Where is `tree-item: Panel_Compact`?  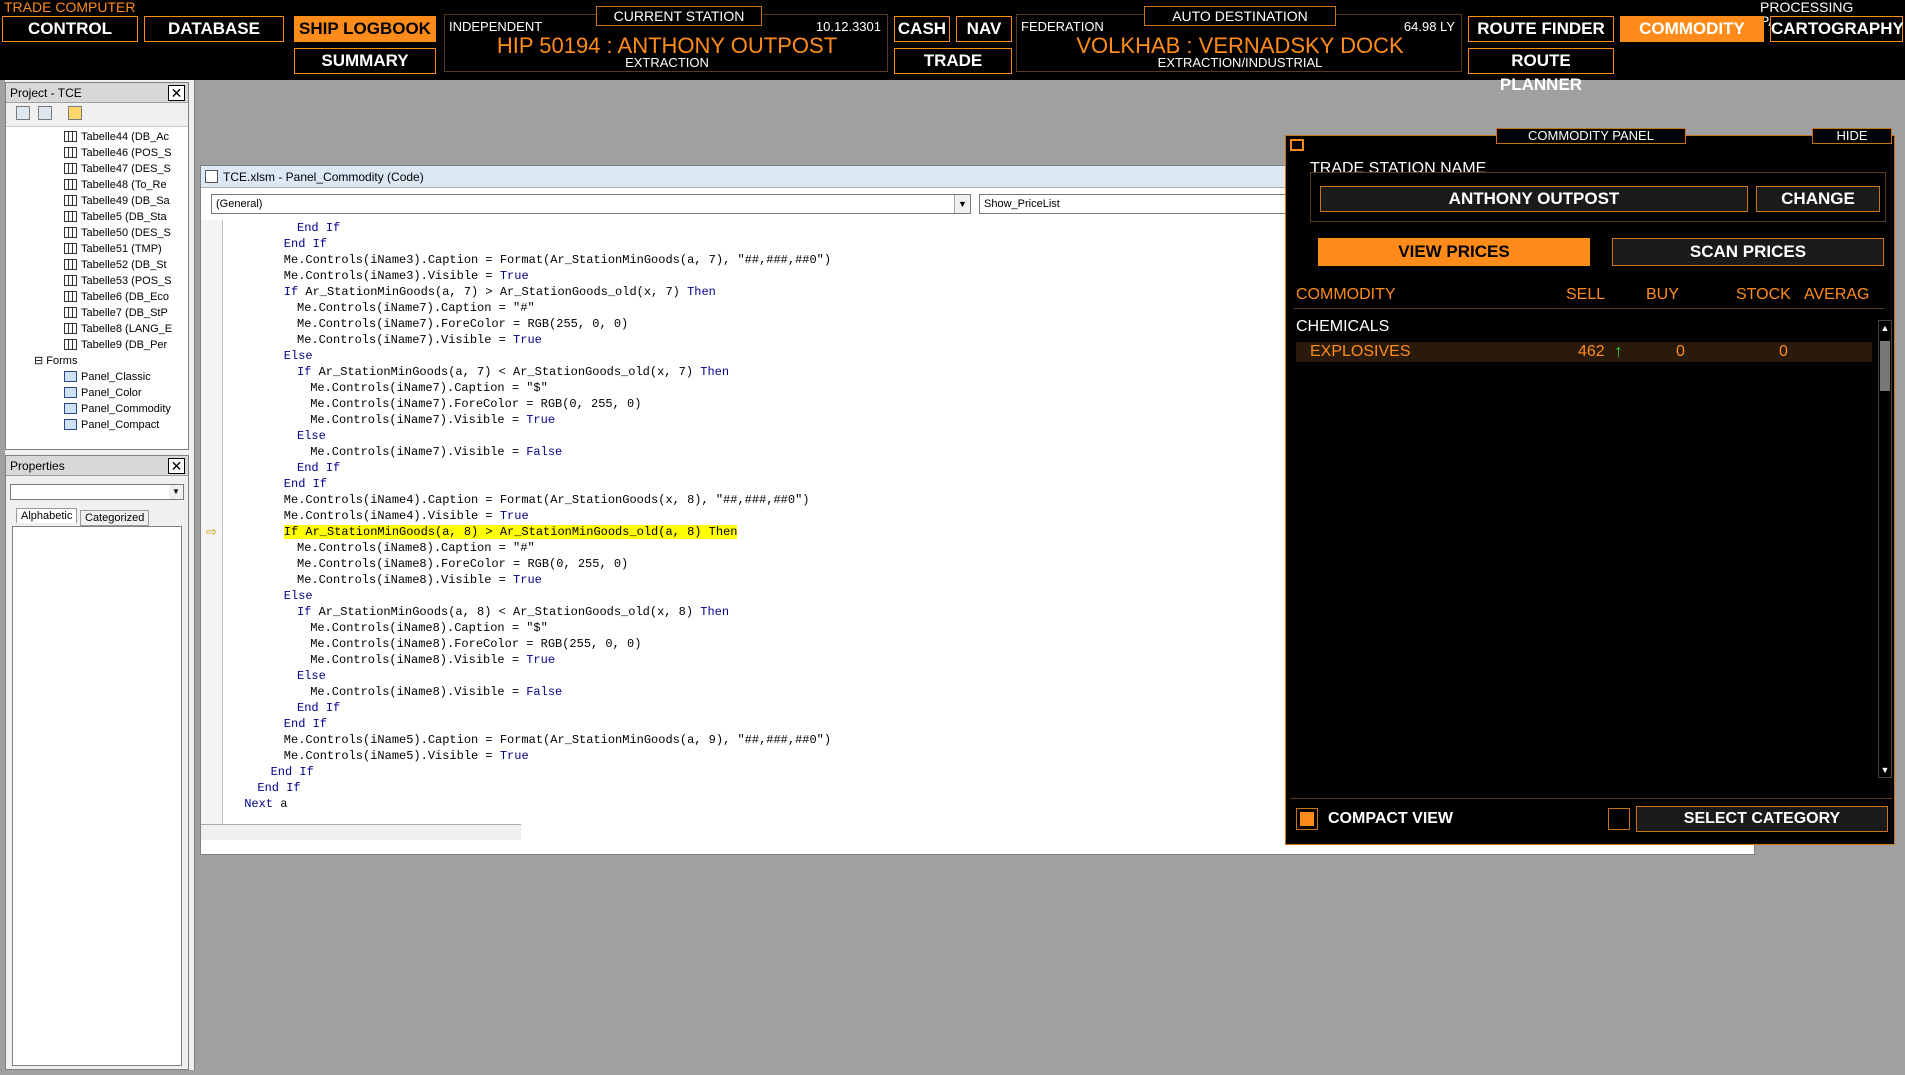
tree-item: Panel_Compact is located at coordinates (126, 425).